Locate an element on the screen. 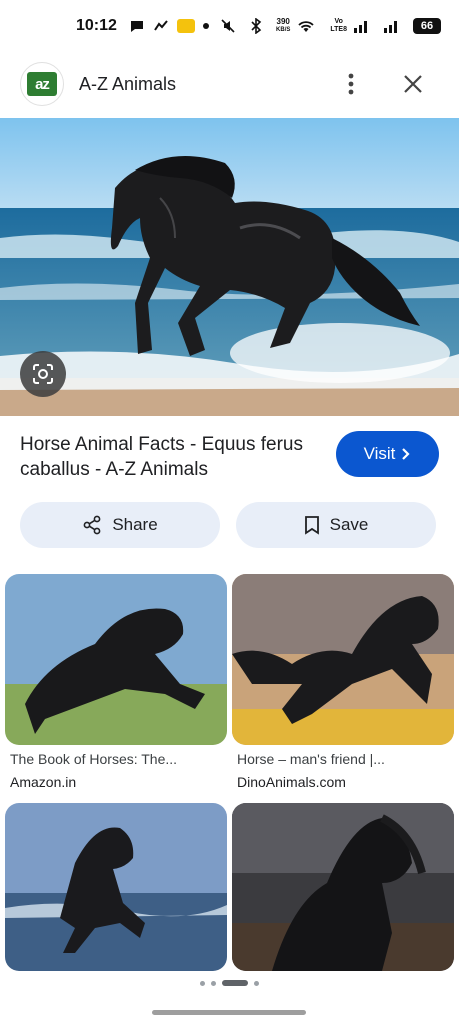 Image resolution: width=459 pixels, height=1024 pixels. close-icon is located at coordinates (413, 84).